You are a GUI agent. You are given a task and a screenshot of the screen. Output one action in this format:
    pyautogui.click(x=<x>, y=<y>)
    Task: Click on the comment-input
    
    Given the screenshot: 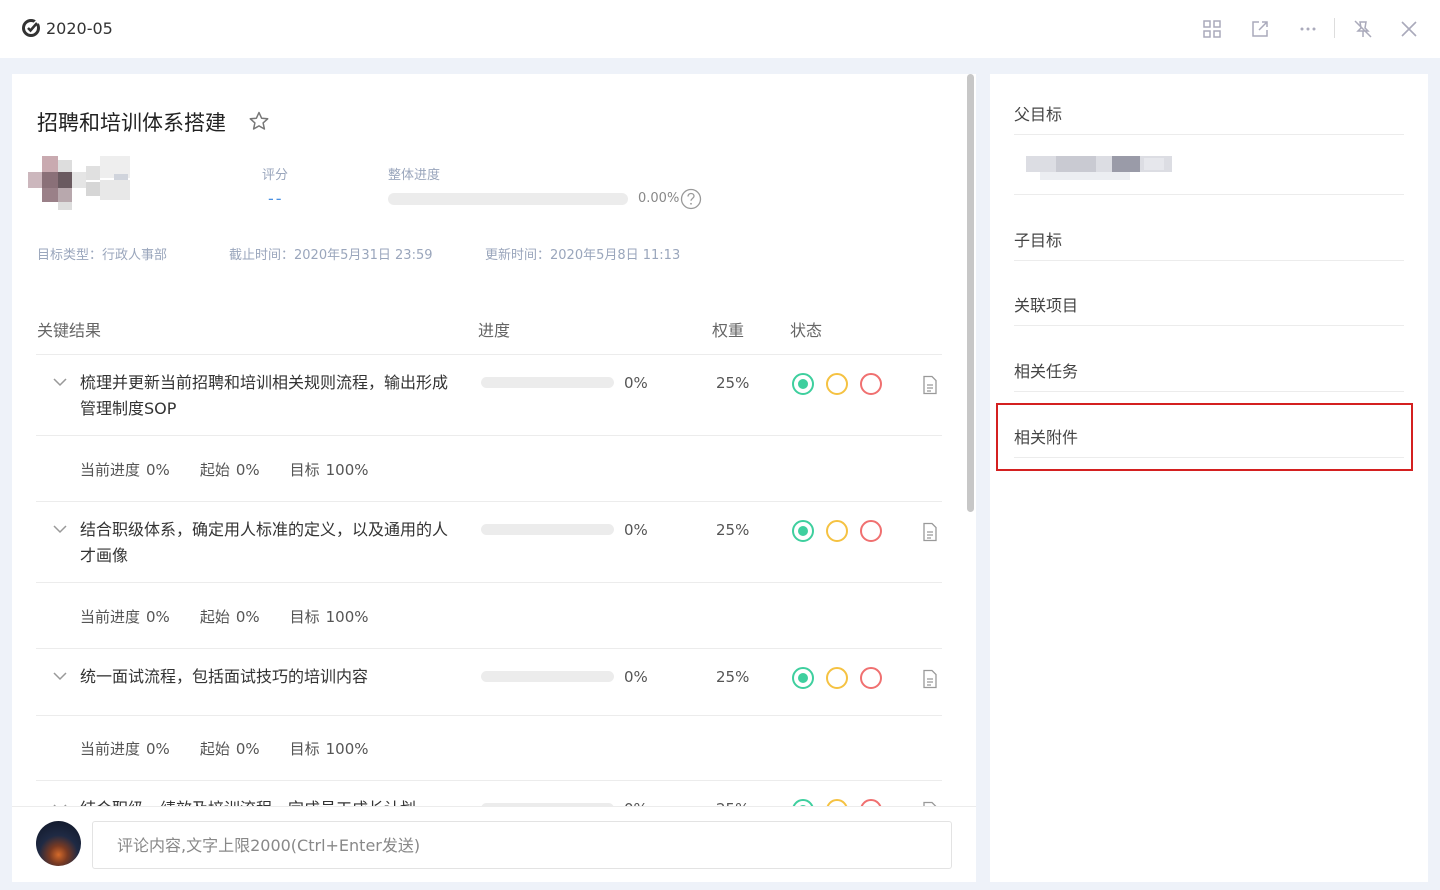 What is the action you would take?
    pyautogui.click(x=522, y=845)
    